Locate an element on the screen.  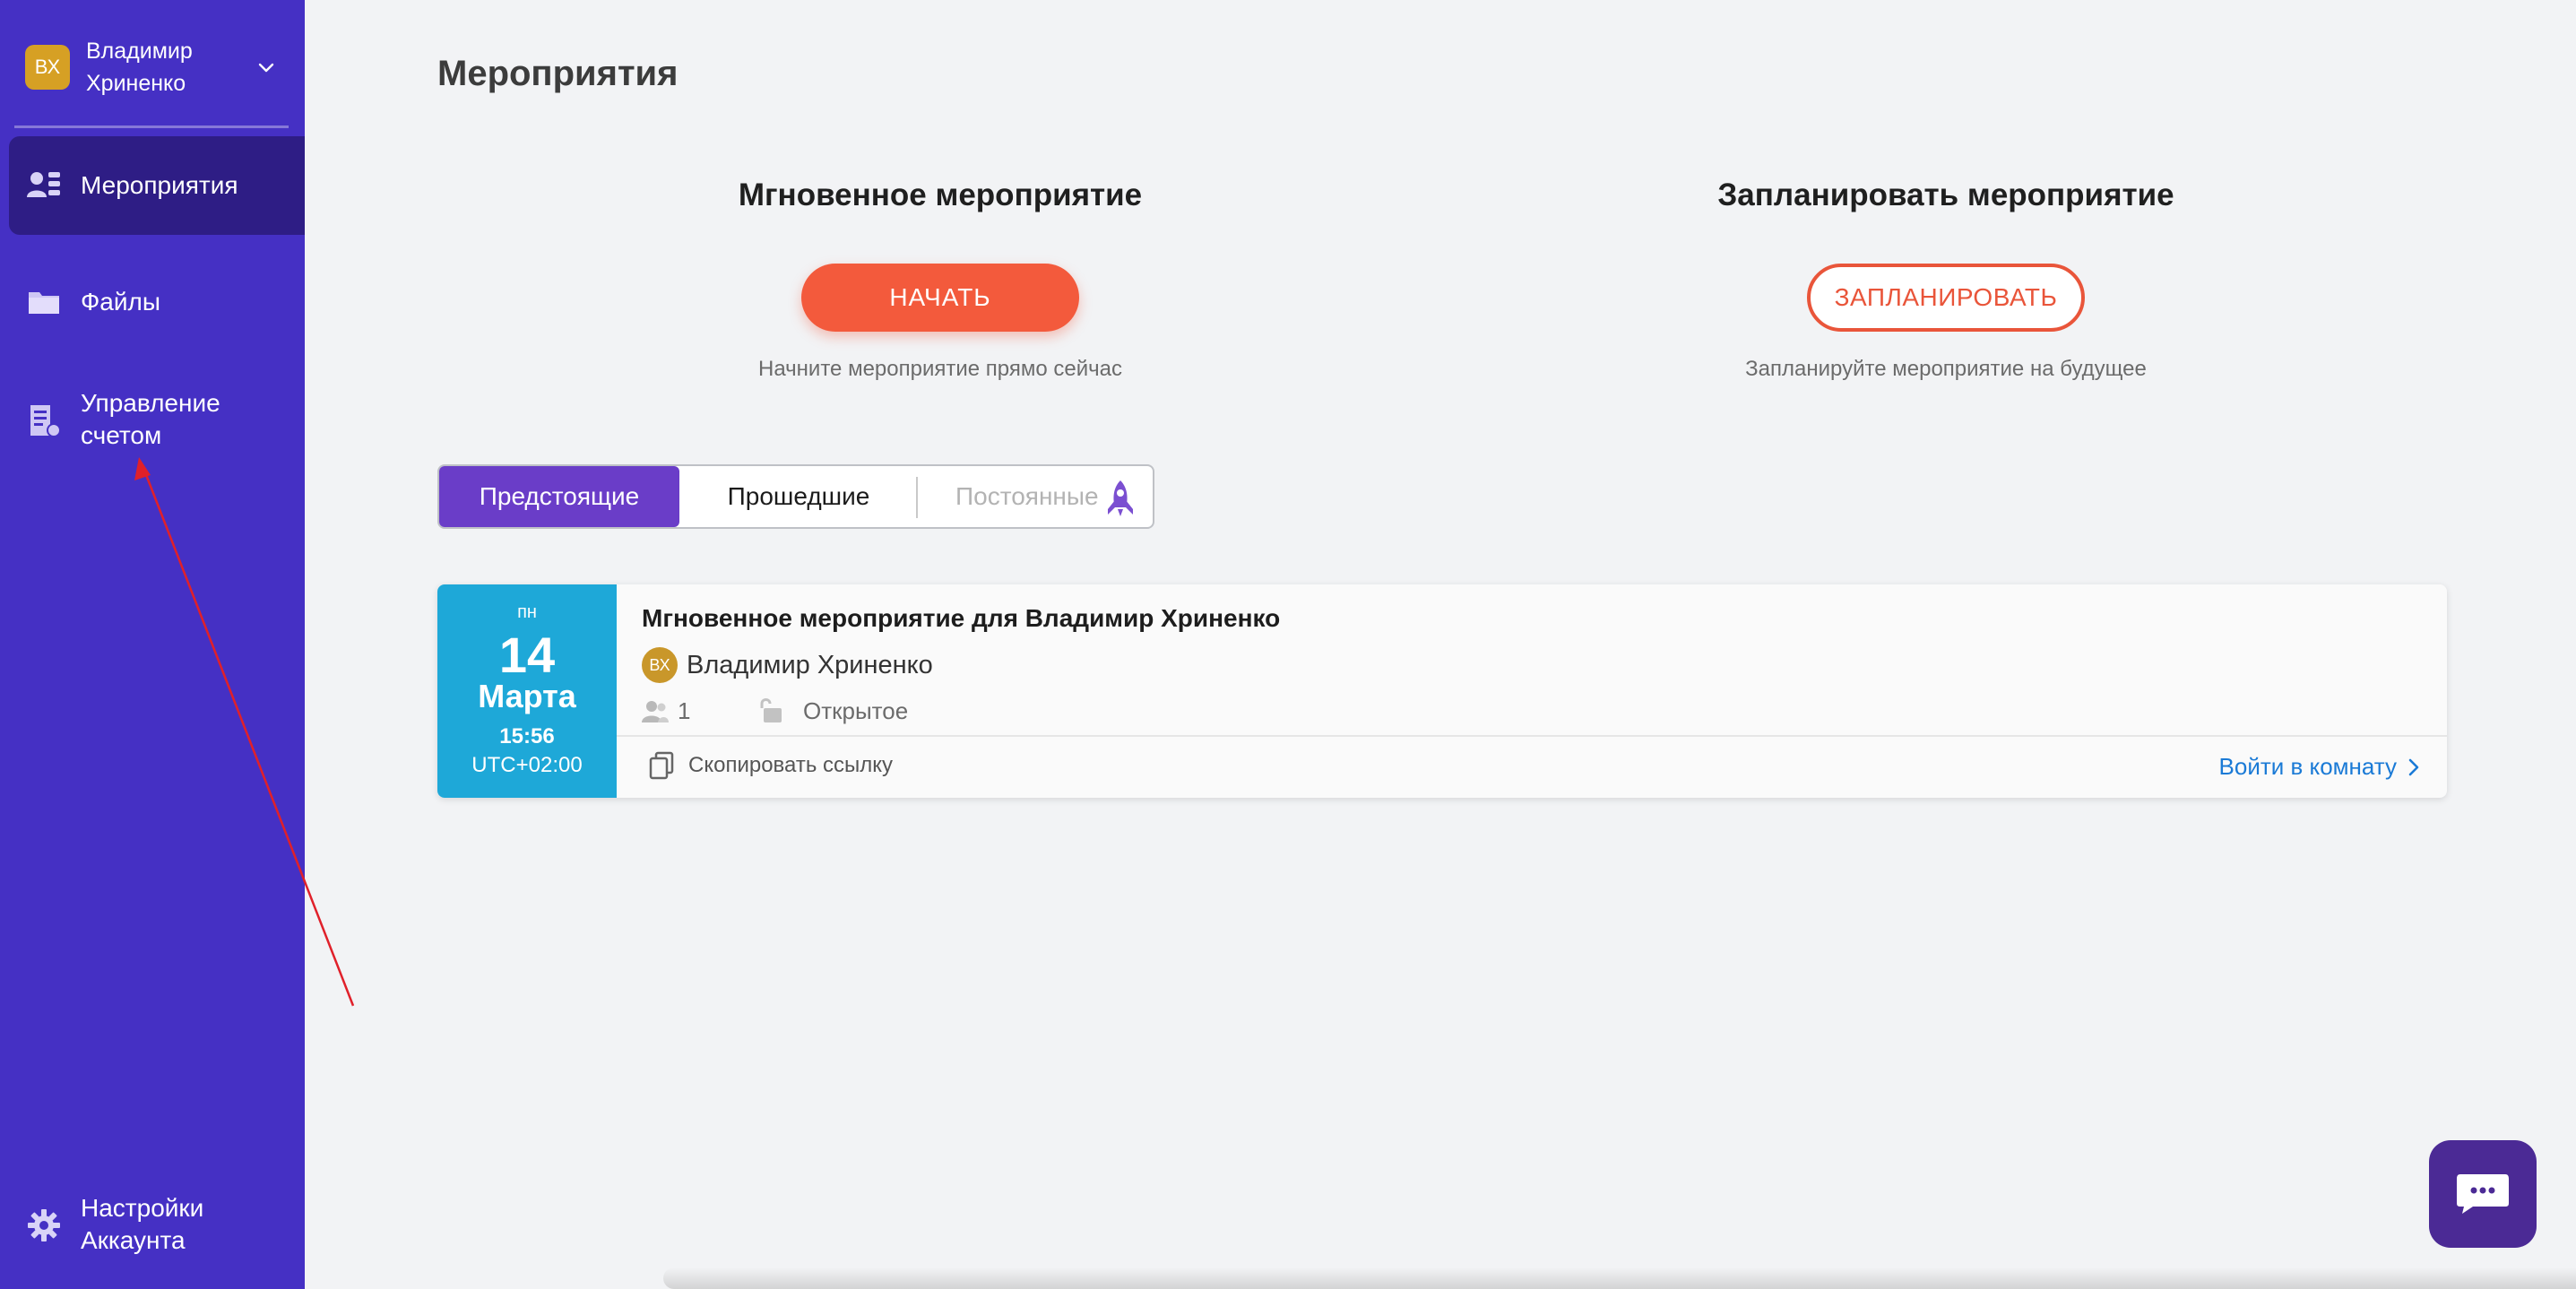
avatar: ВХ is located at coordinates (660, 665).